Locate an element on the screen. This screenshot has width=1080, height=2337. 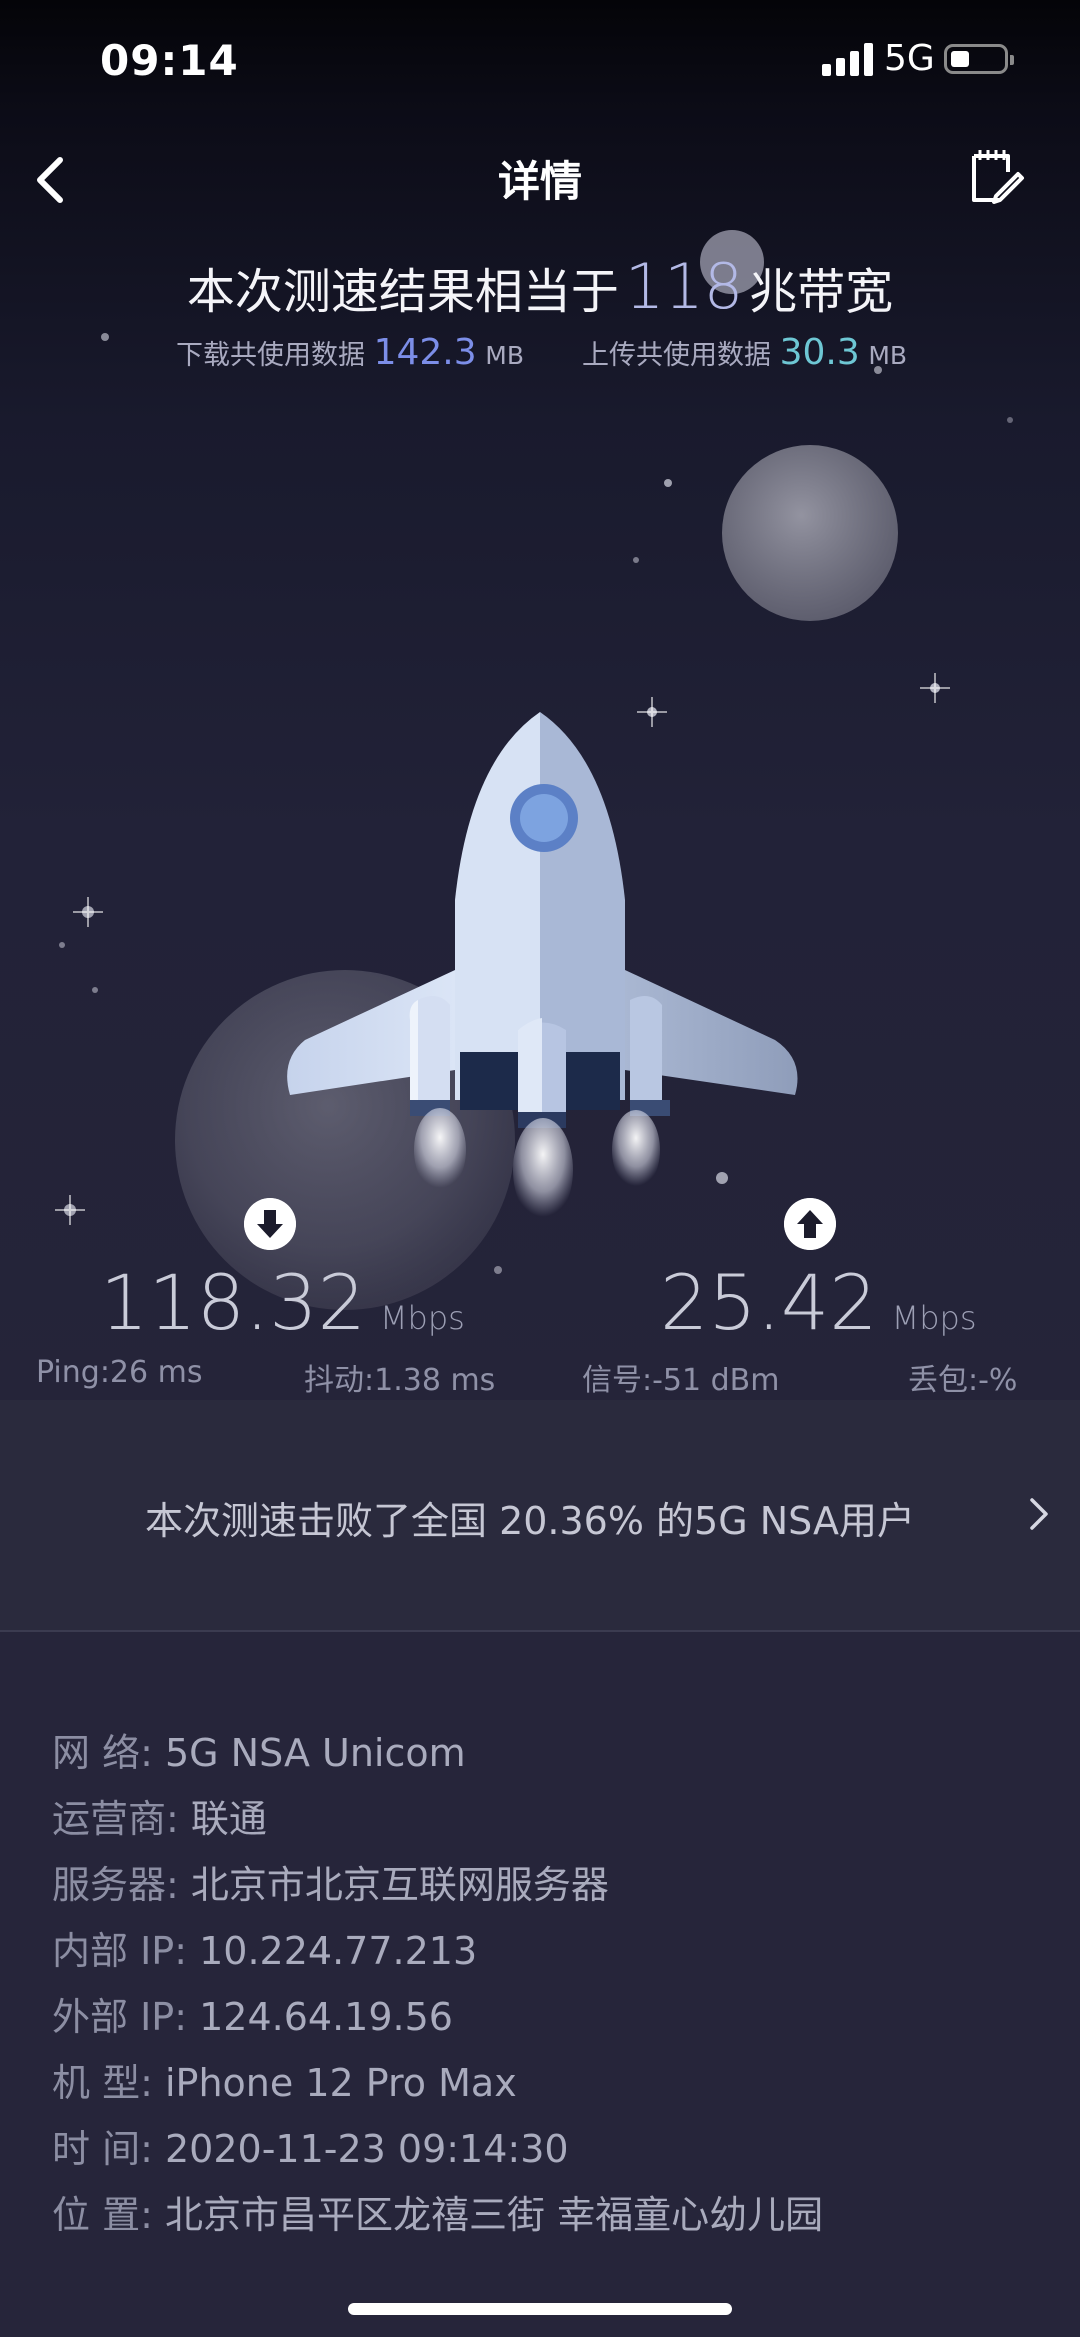
info-row-server: 服务器: 北京市北京互联网服务器 is located at coordinates (437, 1887).